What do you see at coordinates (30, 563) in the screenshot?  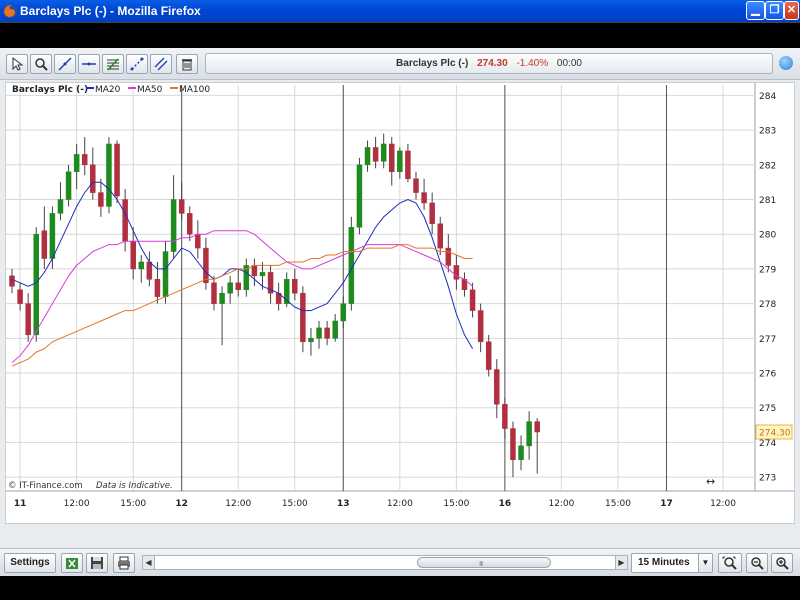 I see `settings-button: Settings` at bounding box center [30, 563].